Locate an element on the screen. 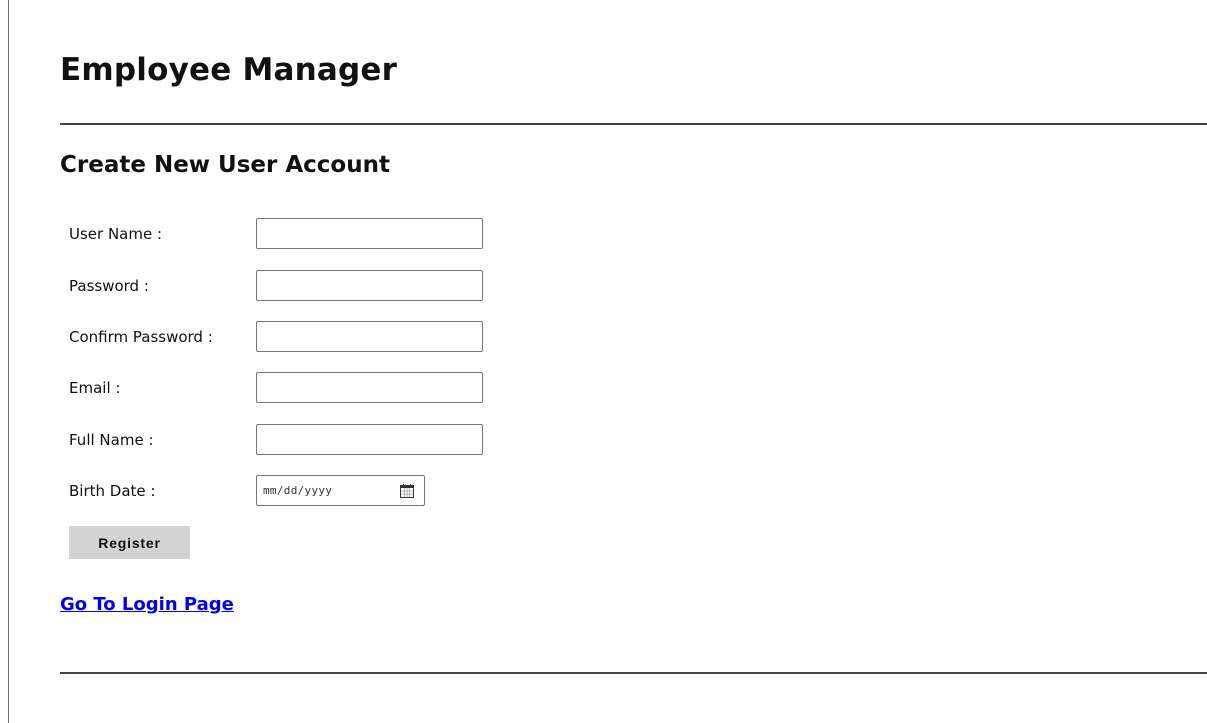 This screenshot has width=1207, height=723. confirm-password-label: Confirm Password : is located at coordinates (141, 337).